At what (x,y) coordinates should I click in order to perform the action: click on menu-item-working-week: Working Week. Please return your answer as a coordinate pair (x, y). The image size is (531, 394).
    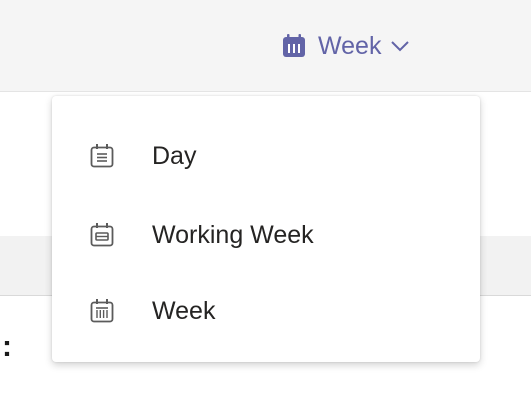
    Looking at the image, I should click on (266, 235).